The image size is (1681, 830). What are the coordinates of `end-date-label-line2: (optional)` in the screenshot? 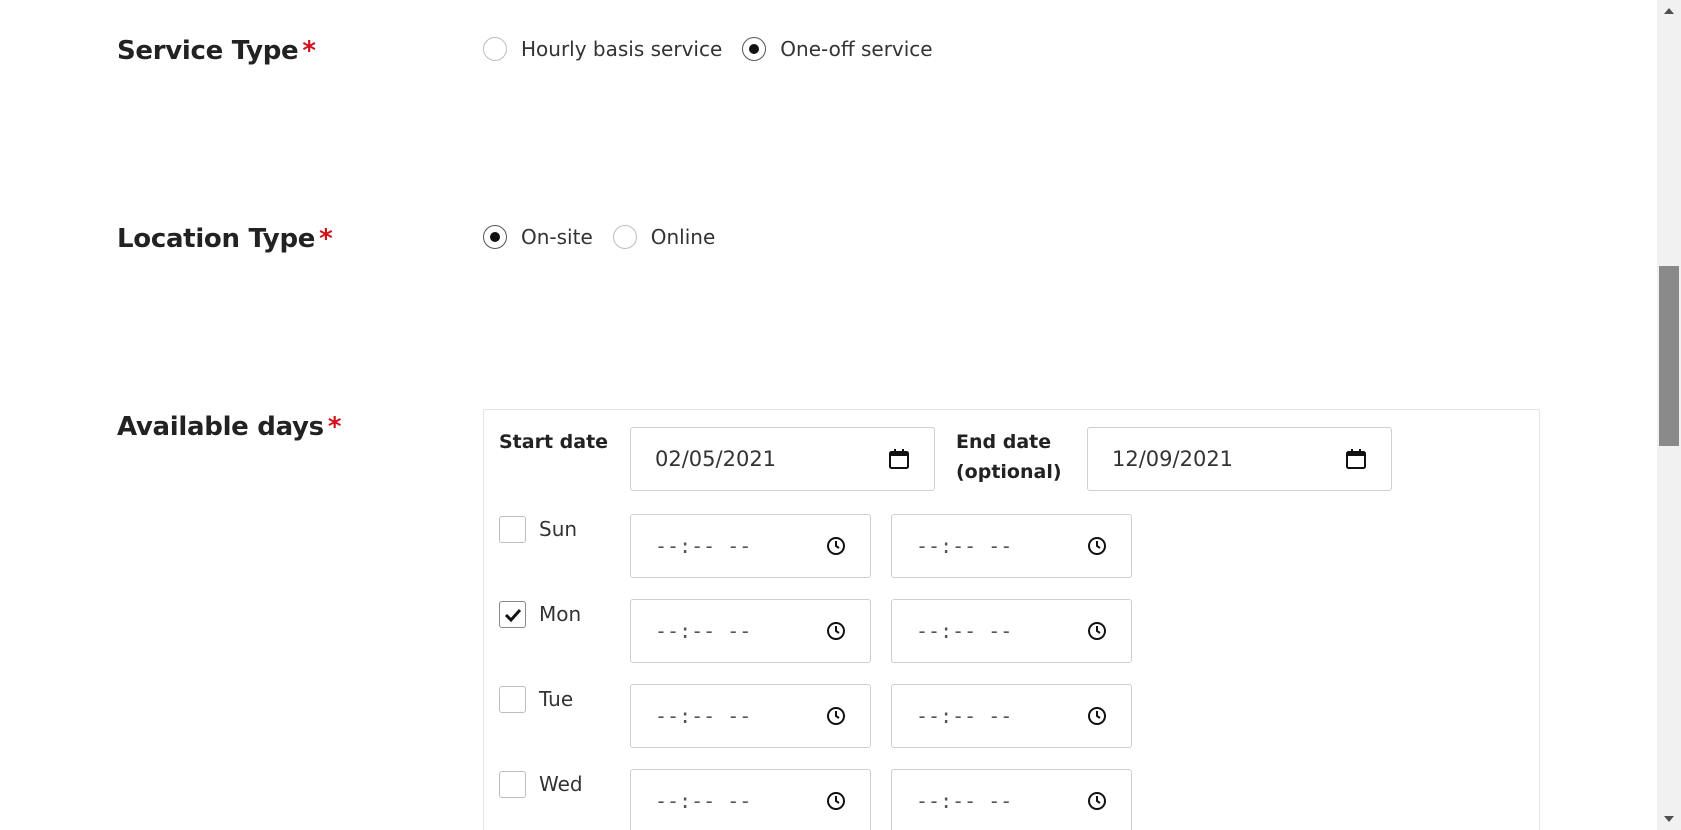 It's located at (1009, 472).